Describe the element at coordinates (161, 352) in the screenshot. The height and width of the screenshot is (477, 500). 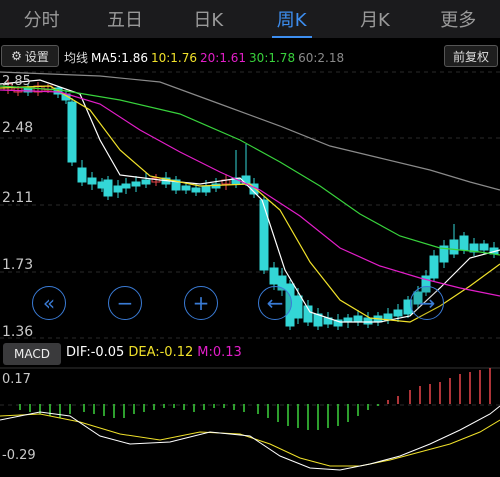
I see `macd-dea: DEA:-0.12` at that location.